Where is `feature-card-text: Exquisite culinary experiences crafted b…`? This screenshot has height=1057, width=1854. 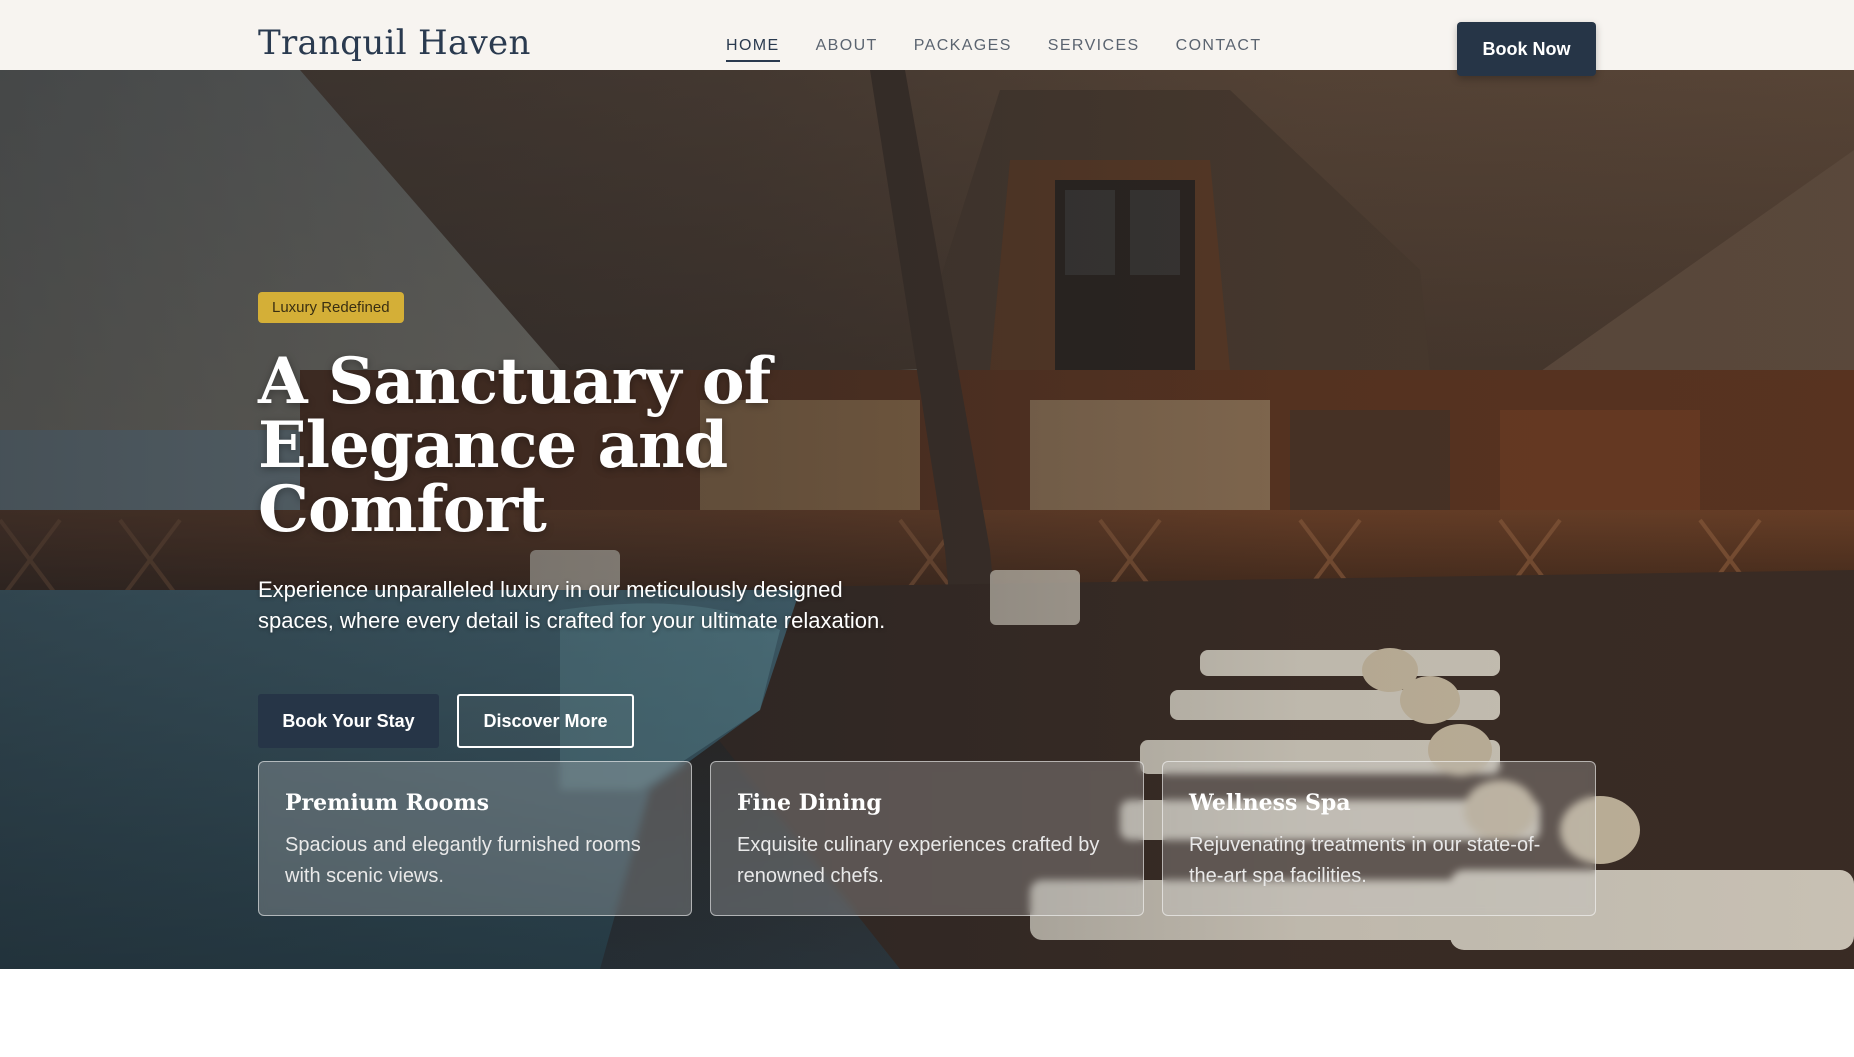 feature-card-text: Exquisite culinary experiences crafted b… is located at coordinates (918, 860).